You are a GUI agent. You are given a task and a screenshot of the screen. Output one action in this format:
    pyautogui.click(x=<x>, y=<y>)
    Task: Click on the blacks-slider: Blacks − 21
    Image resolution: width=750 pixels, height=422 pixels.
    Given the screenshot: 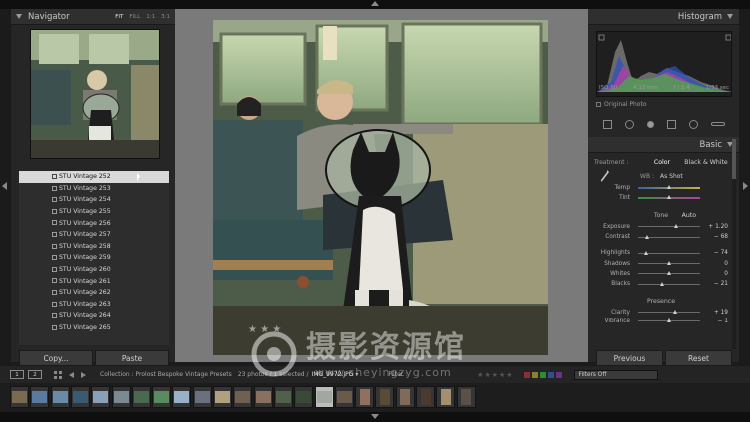 What is the action you would take?
    pyautogui.click(x=661, y=284)
    